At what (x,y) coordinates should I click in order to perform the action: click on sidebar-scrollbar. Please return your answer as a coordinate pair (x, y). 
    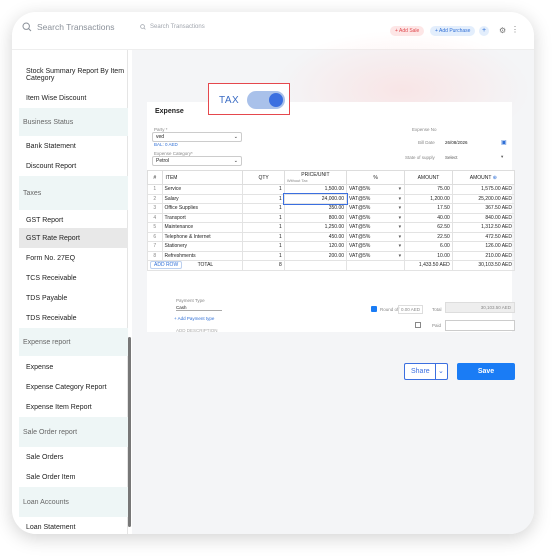
    Looking at the image, I should click on (129, 432).